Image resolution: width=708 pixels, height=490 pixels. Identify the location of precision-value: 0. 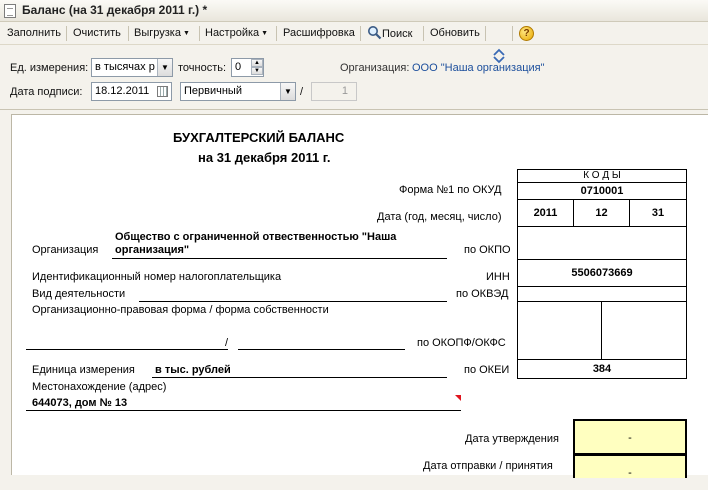
(238, 67).